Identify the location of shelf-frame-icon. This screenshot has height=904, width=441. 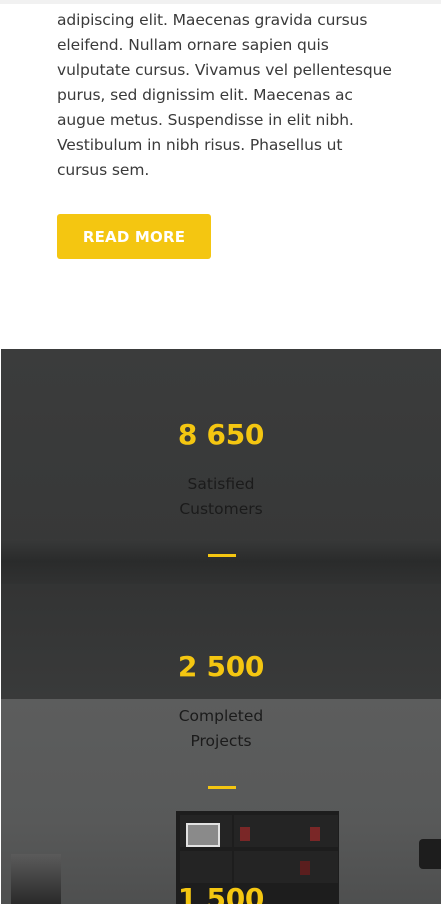
(203, 835).